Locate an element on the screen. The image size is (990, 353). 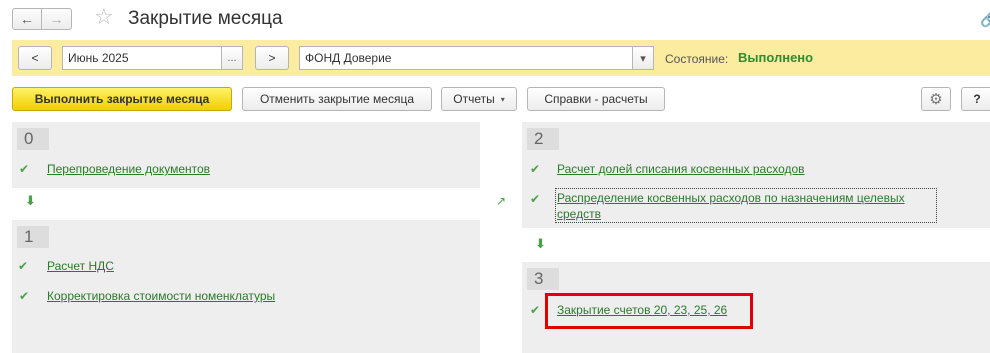
link-icon: 🔗 is located at coordinates (985, 19).